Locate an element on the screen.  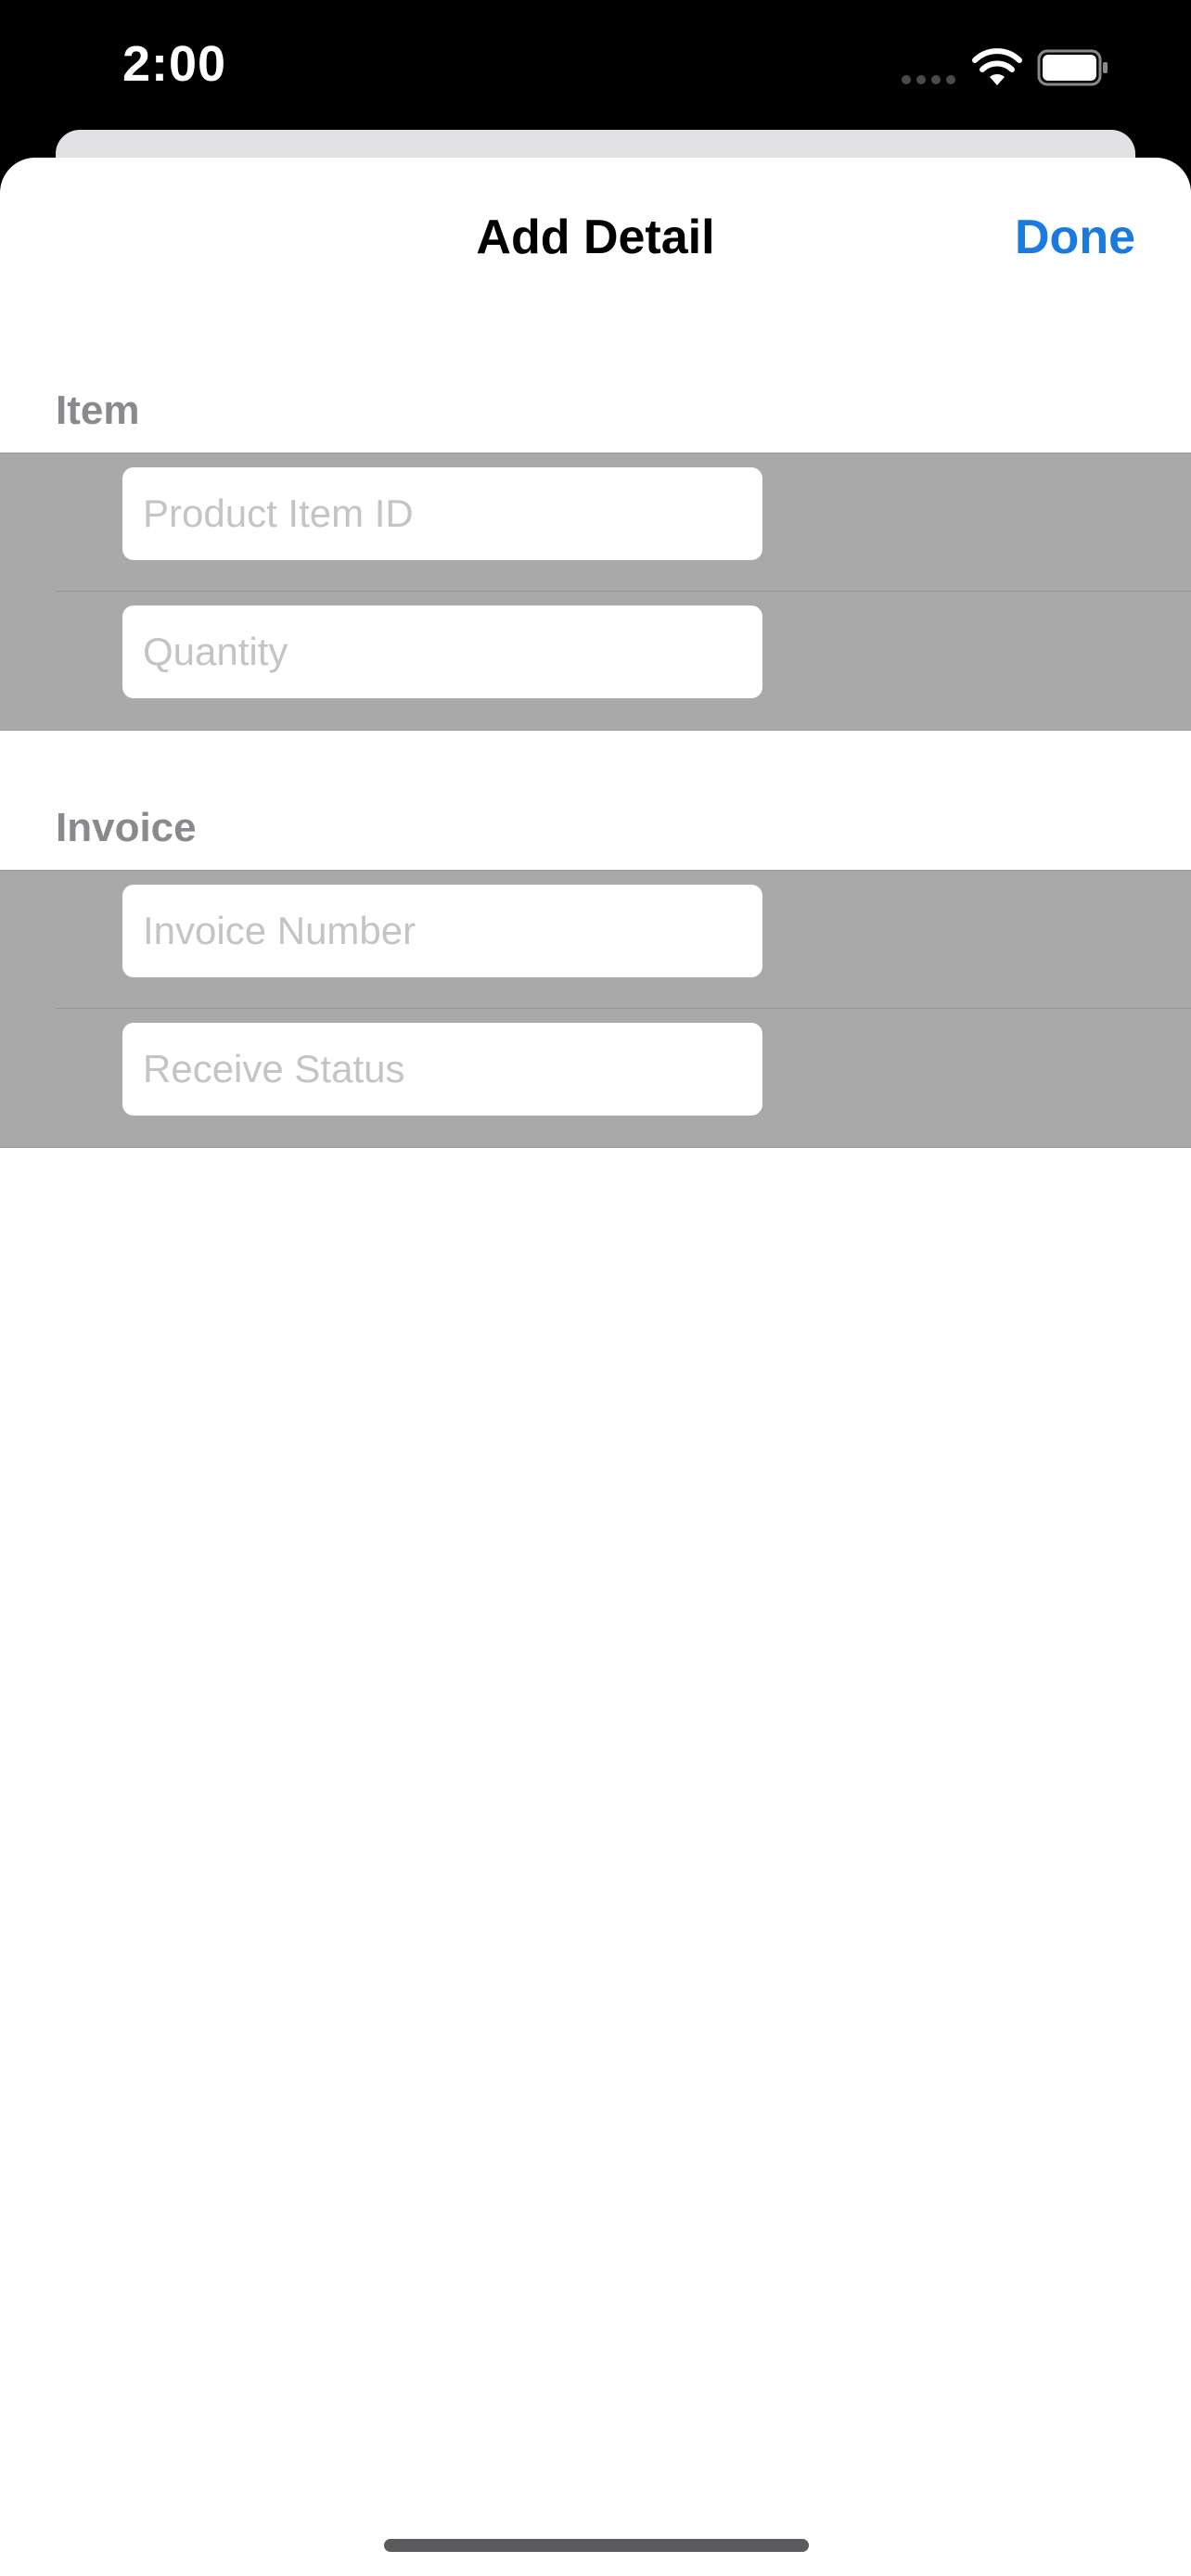
battery-icon is located at coordinates (1073, 67).